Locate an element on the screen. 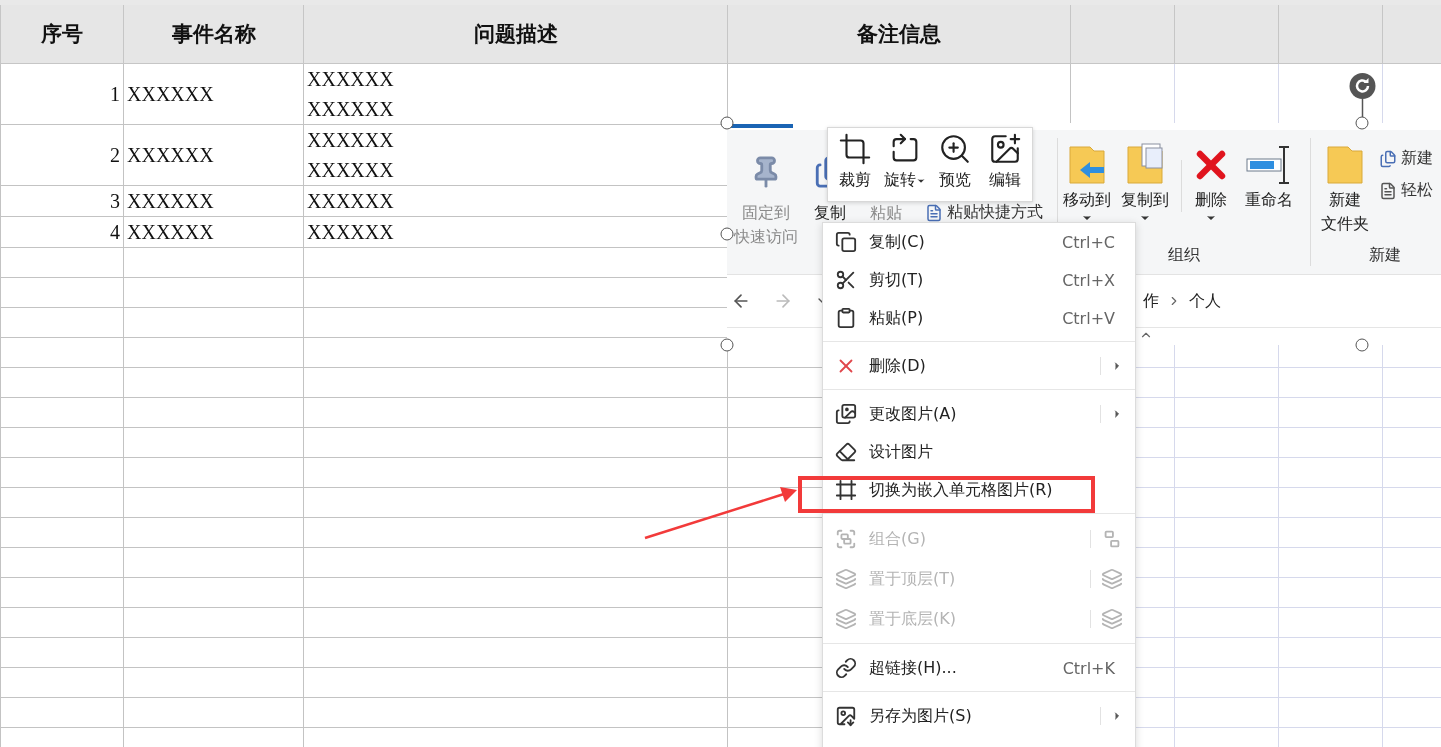 This screenshot has width=1441, height=747. column-header: 备注信息 is located at coordinates (899, 34).